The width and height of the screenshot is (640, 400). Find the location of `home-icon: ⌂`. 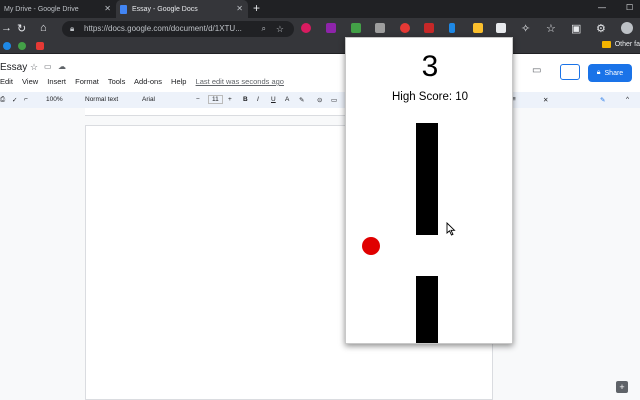

home-icon: ⌂ is located at coordinates (43, 28).